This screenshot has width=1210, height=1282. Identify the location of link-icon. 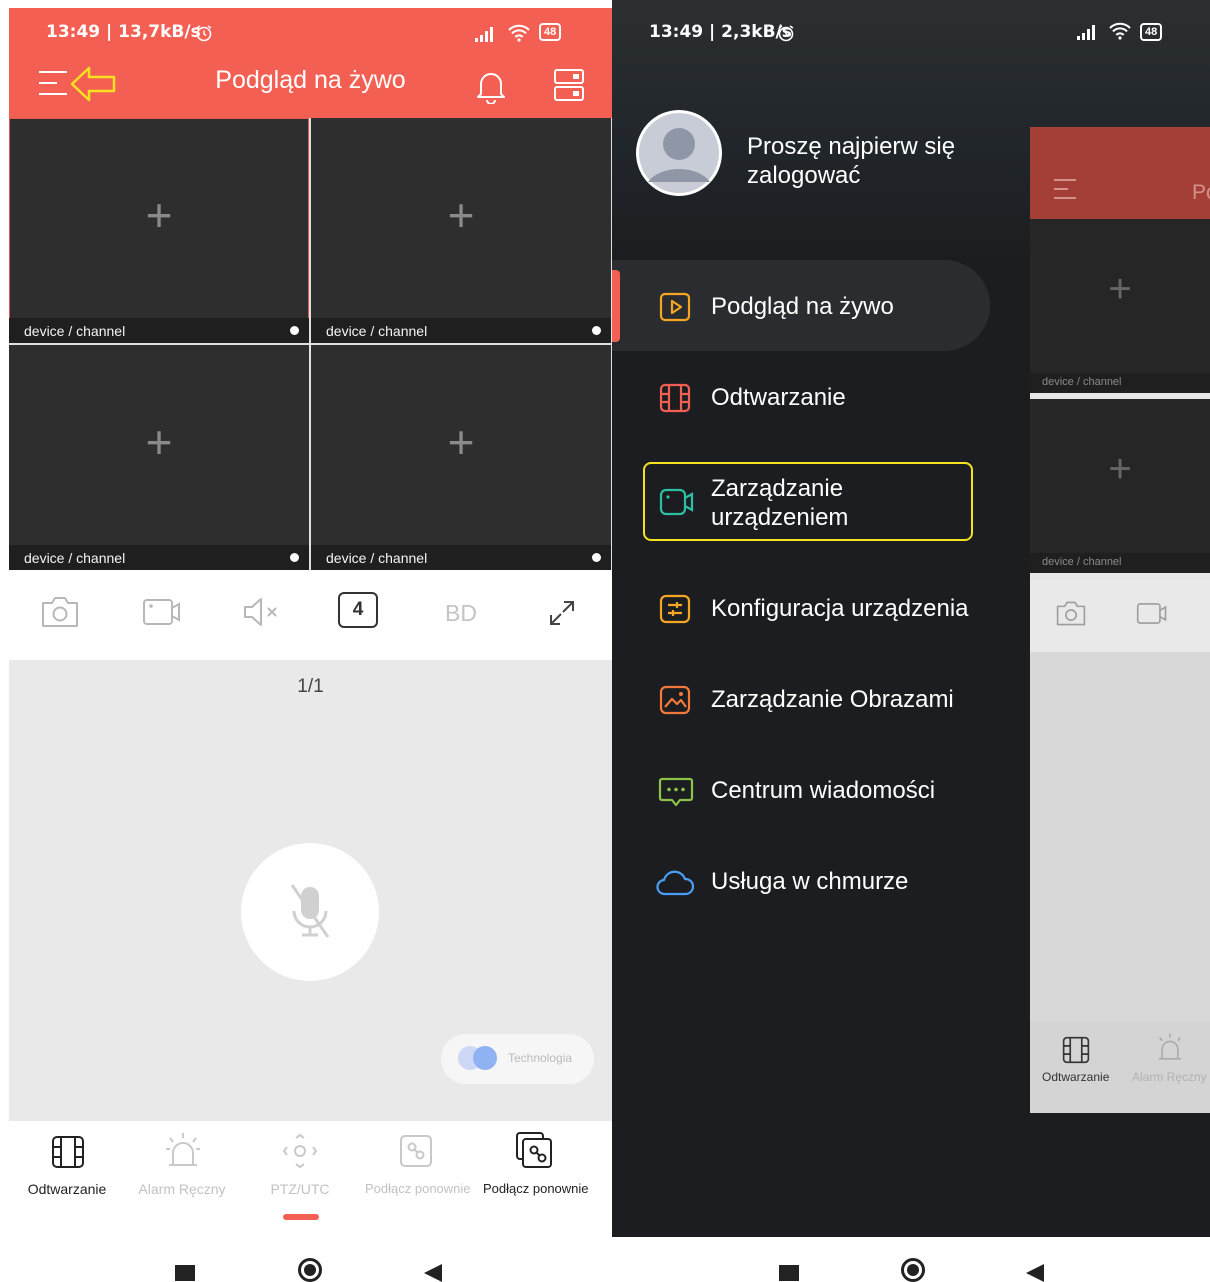
(416, 1151).